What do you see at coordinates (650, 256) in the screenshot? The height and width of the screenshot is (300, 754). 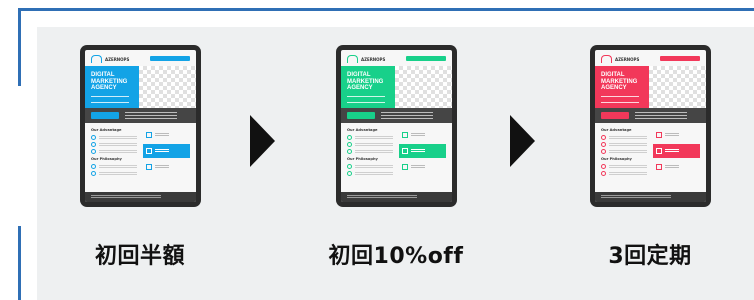 I see `label-3-times-subscription: 3回定期` at bounding box center [650, 256].